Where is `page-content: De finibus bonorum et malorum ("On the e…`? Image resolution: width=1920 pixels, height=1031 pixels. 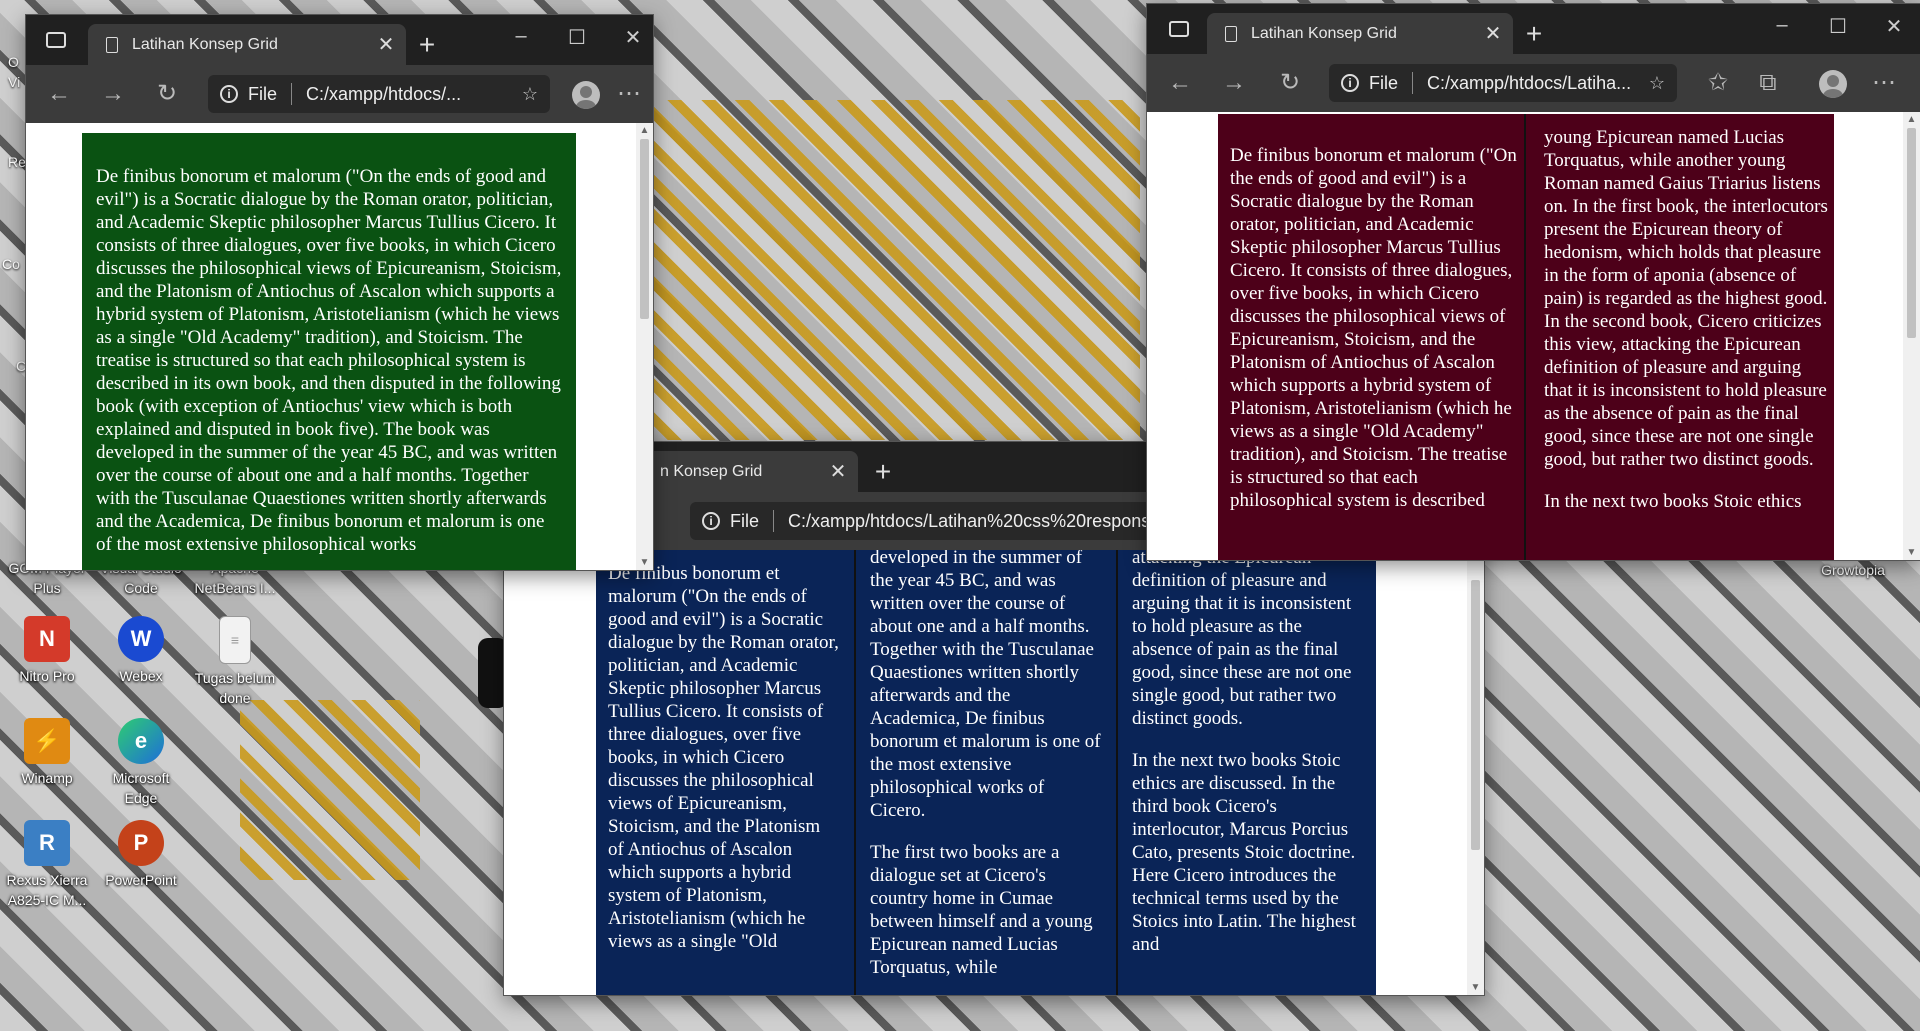
page-content: De finibus bonorum et malorum ("On the e… is located at coordinates (339, 346).